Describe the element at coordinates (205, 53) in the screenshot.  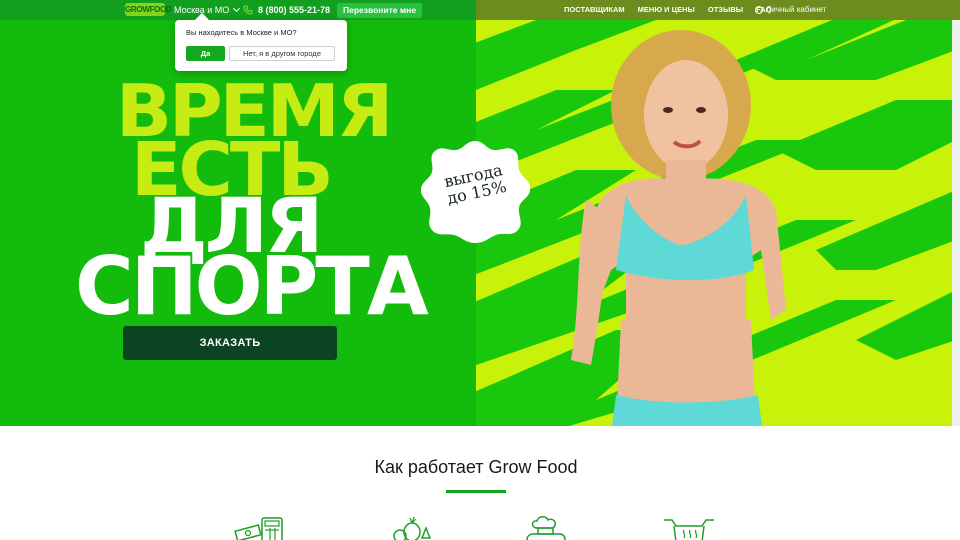
I see `confirm-city-button: Да` at that location.